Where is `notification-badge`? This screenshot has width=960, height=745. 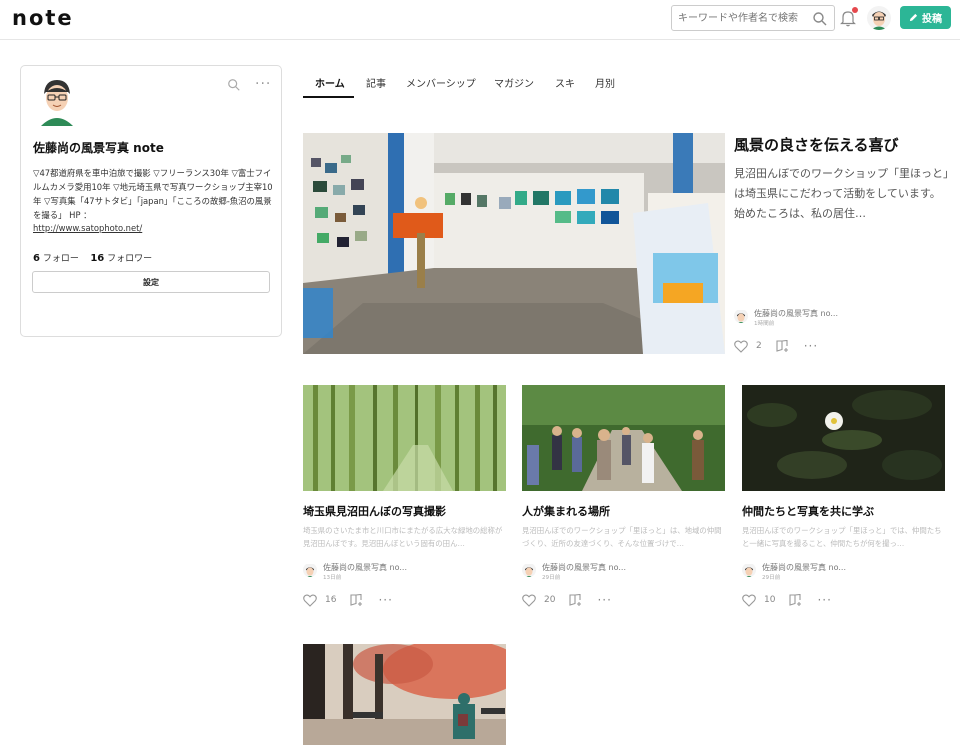 notification-badge is located at coordinates (855, 10).